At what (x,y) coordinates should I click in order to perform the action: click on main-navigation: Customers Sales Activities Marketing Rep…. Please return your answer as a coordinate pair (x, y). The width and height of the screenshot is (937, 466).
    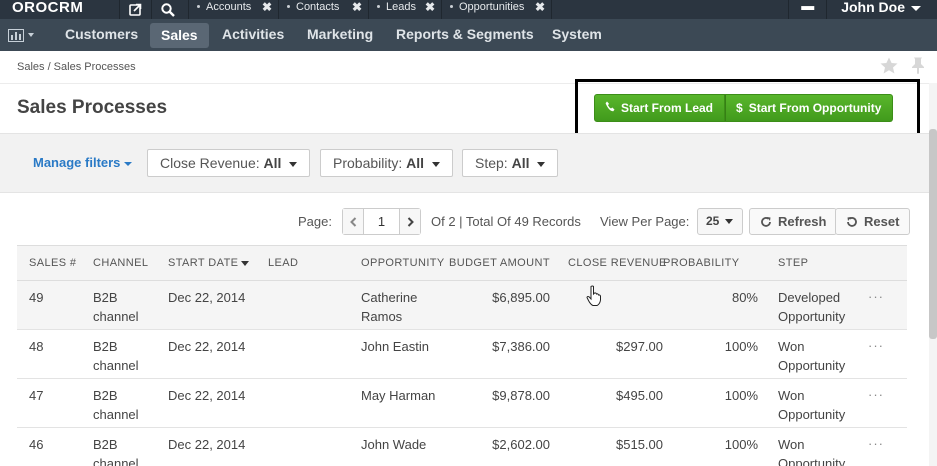
    Looking at the image, I should click on (468, 35).